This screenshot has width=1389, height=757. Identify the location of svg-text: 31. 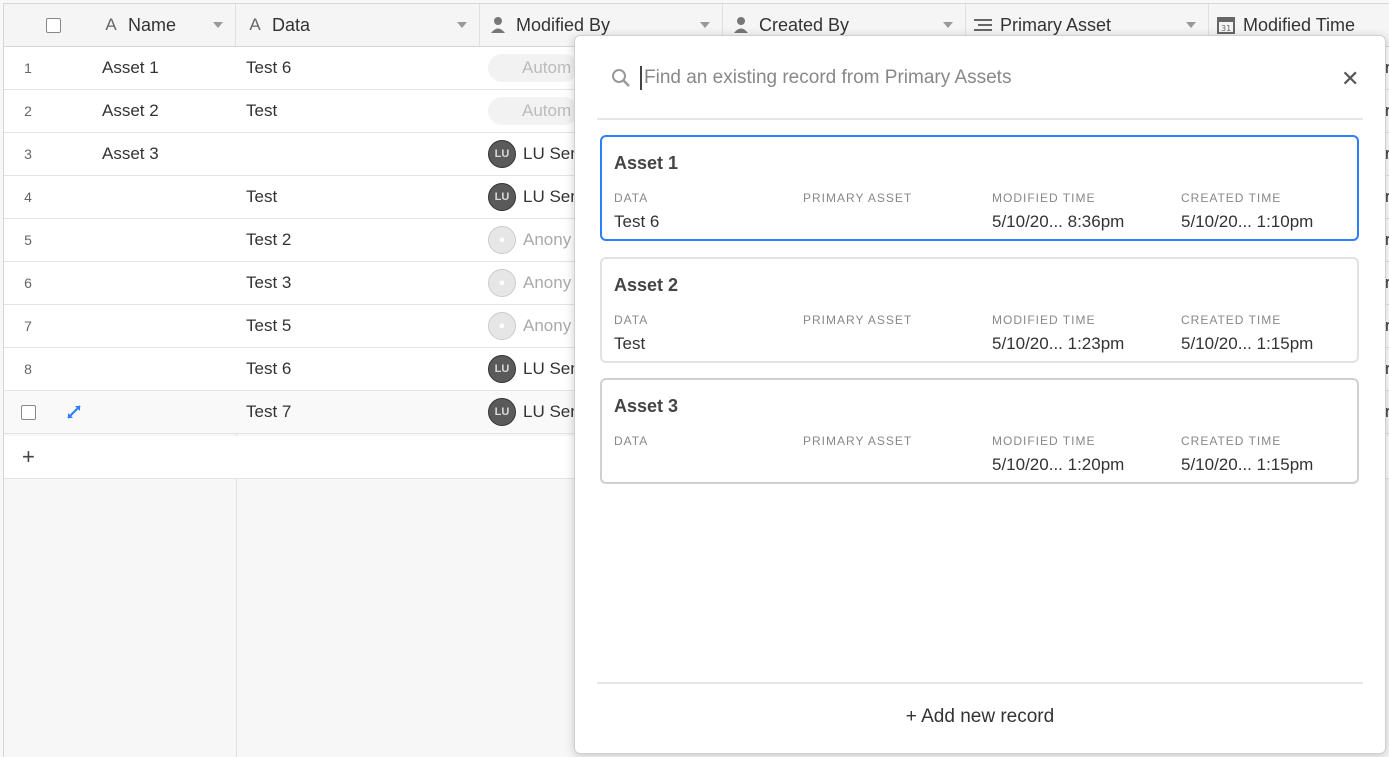
(1226, 28).